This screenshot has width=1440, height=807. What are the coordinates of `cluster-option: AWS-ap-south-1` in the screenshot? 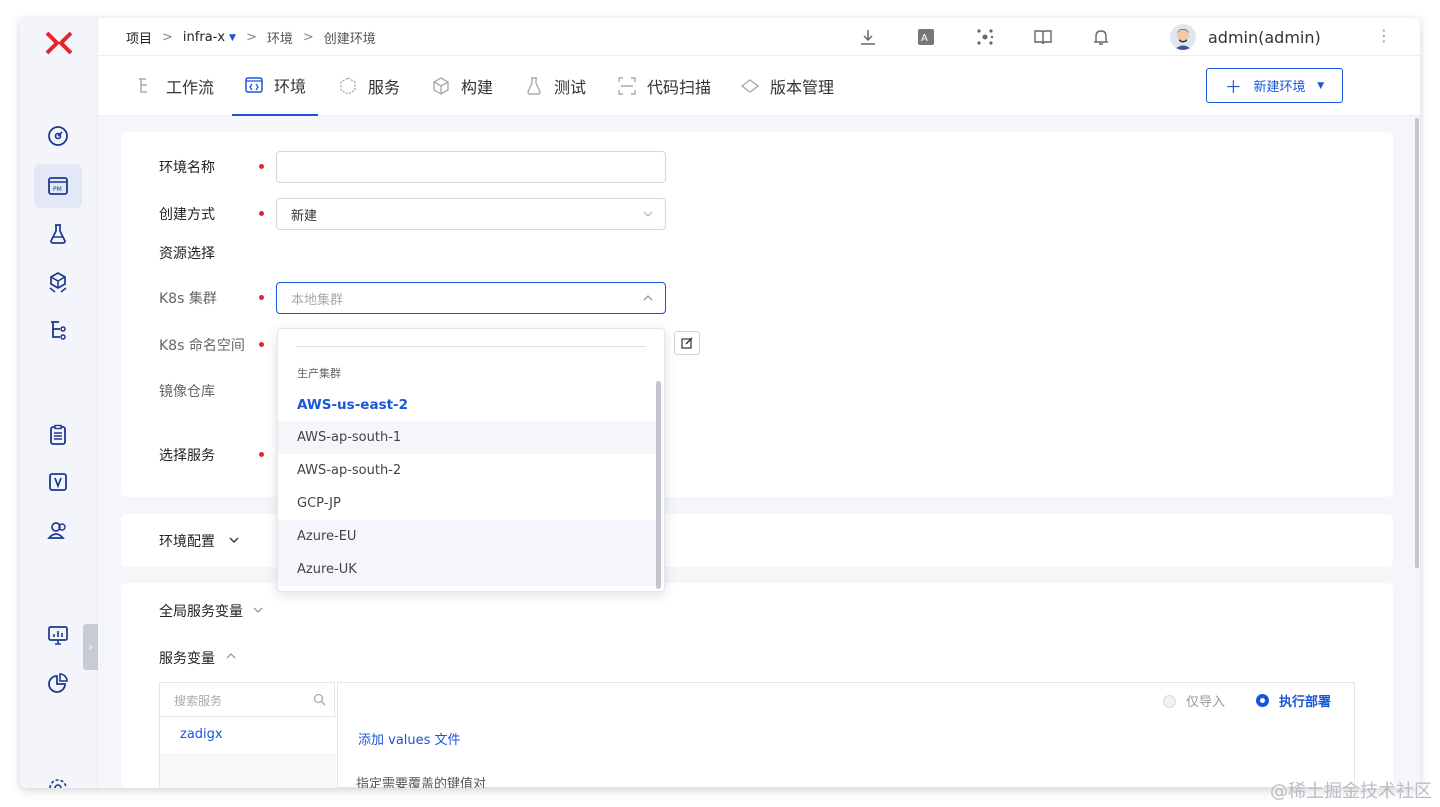 It's located at (468, 437).